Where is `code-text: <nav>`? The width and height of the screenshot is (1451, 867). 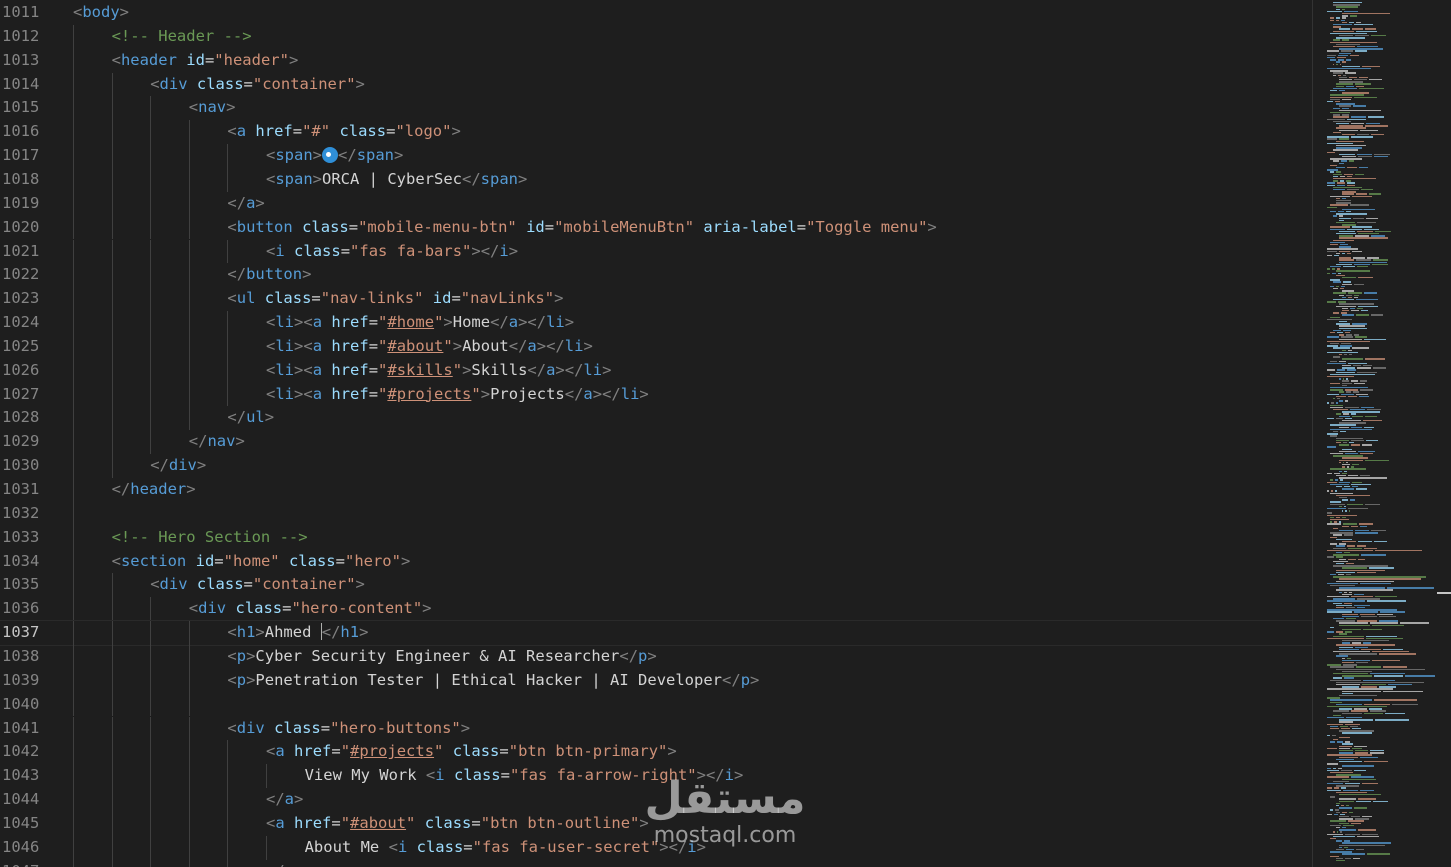 code-text: <nav> is located at coordinates (212, 108).